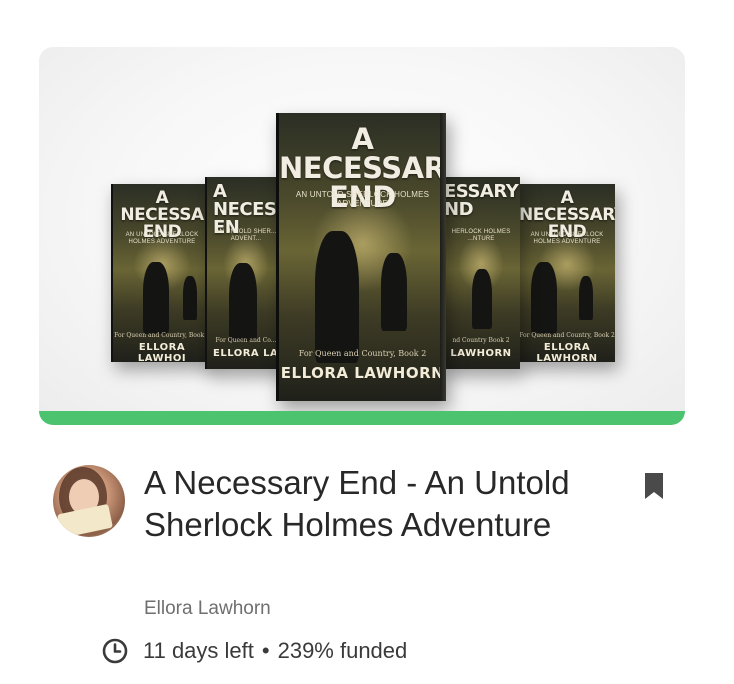  What do you see at coordinates (89, 501) in the screenshot?
I see `creator-avatar` at bounding box center [89, 501].